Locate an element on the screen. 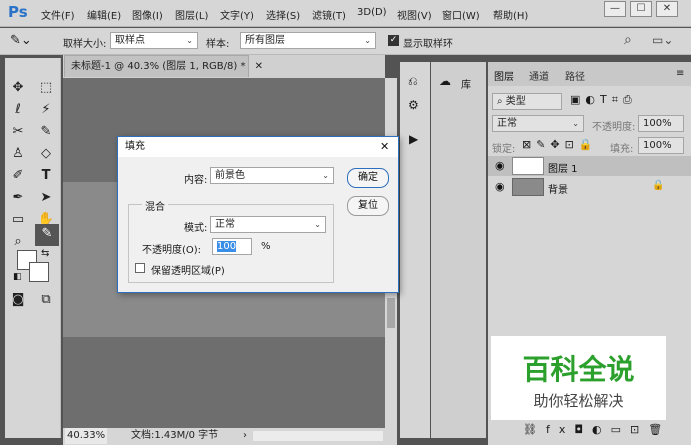 This screenshot has height=445, width=691. close-icon: ✕ is located at coordinates (384, 147).